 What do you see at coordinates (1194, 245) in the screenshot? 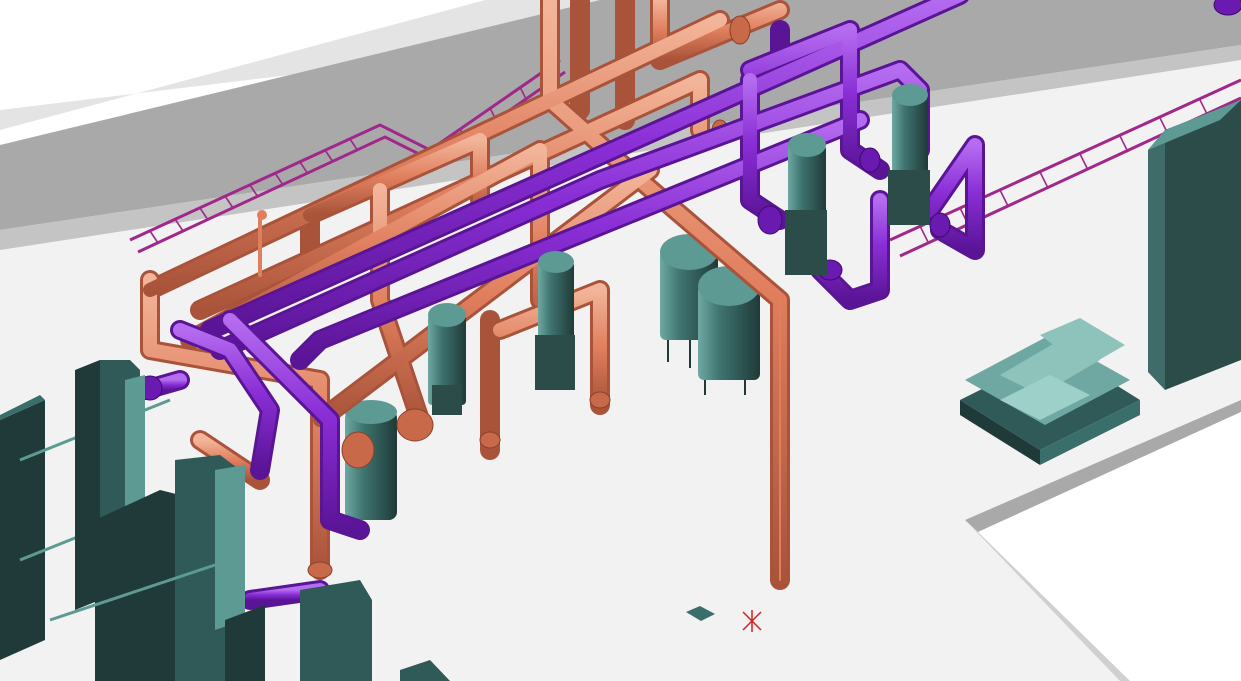
I see `electrical-cabinet` at bounding box center [1194, 245].